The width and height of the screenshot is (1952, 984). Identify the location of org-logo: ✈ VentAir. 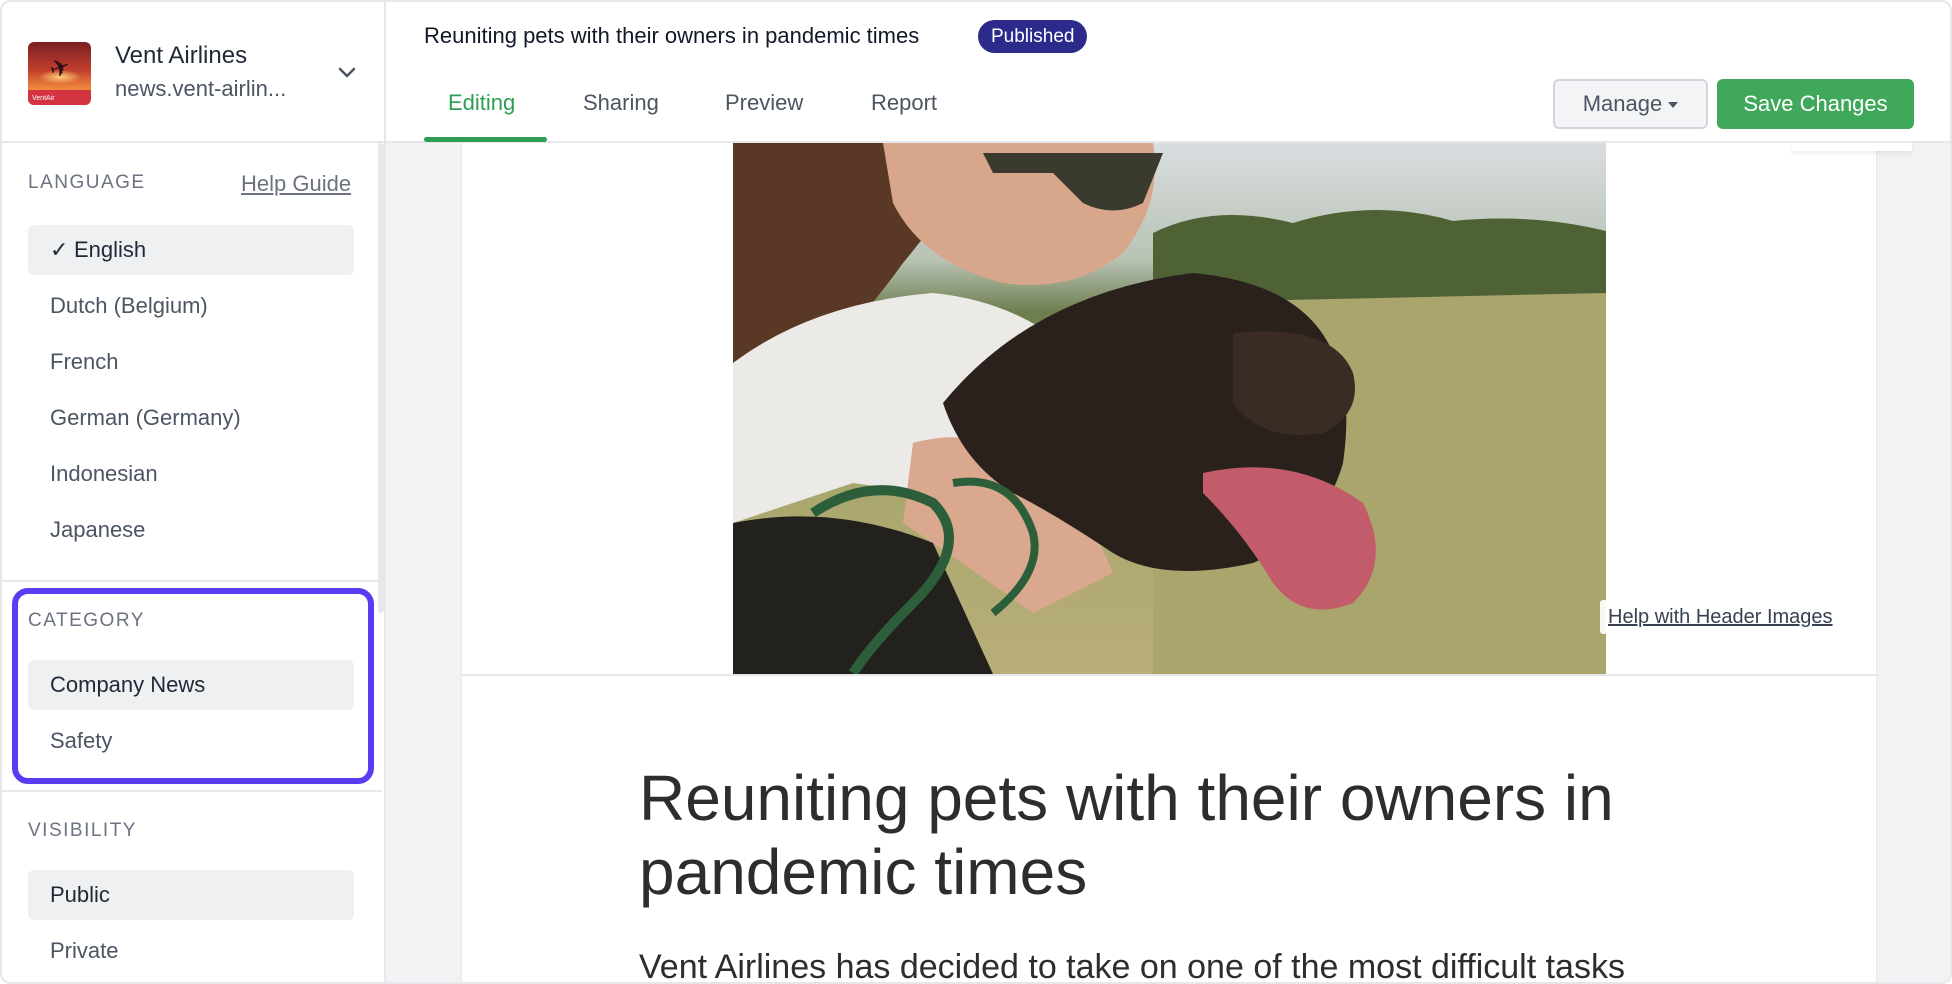
(59, 73).